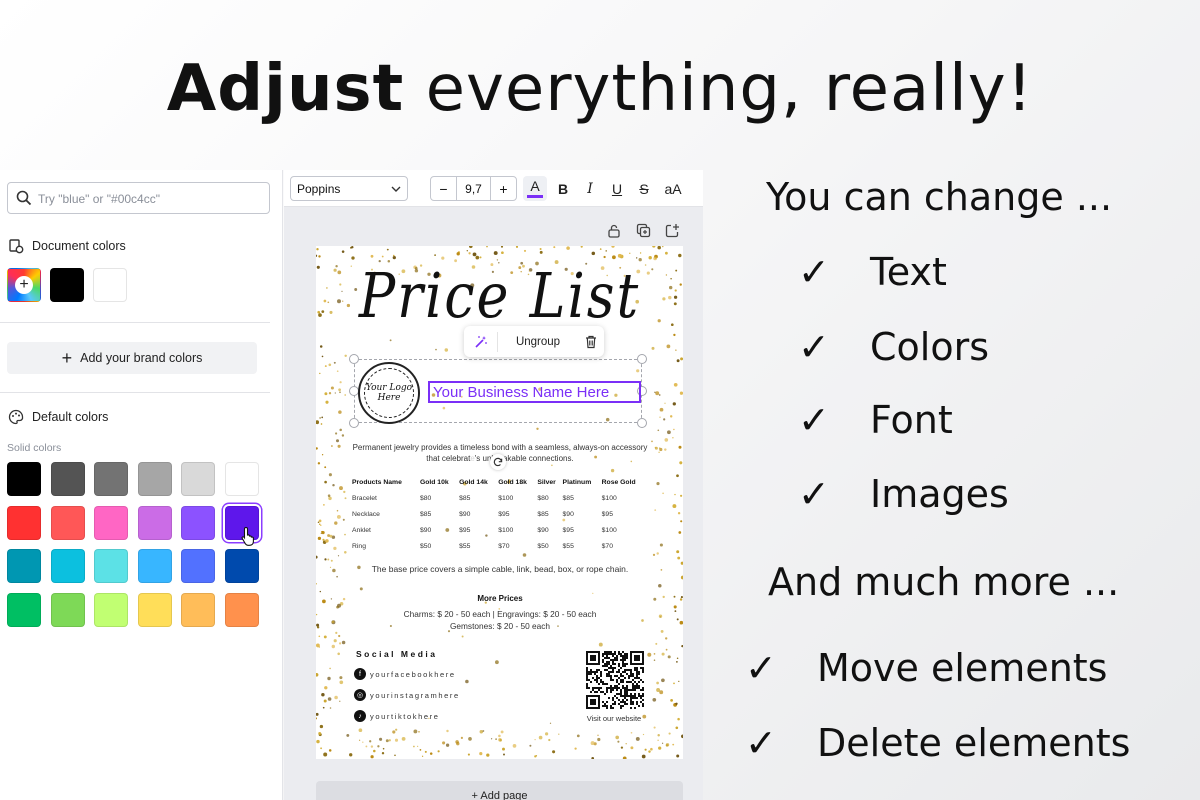 This screenshot has width=1200, height=800. What do you see at coordinates (34, 448) in the screenshot?
I see `solid-colors-label: Solid colors` at bounding box center [34, 448].